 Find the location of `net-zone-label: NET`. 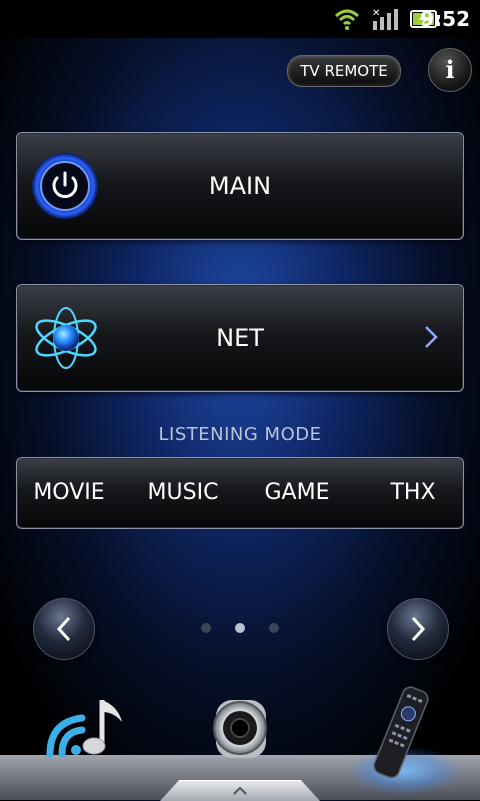

net-zone-label: NET is located at coordinates (240, 338).